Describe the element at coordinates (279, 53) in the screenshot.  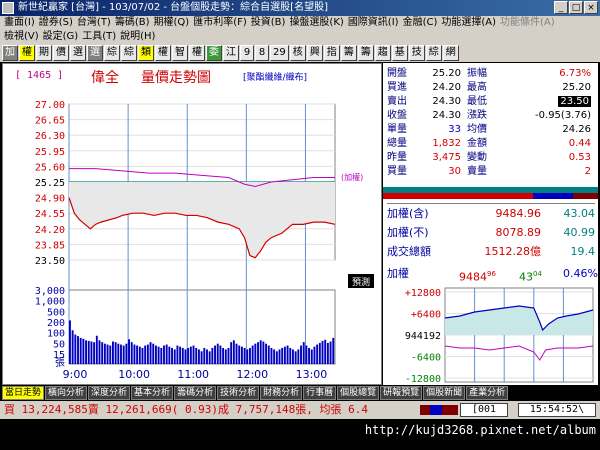
I see `toolbar-button: 29` at that location.